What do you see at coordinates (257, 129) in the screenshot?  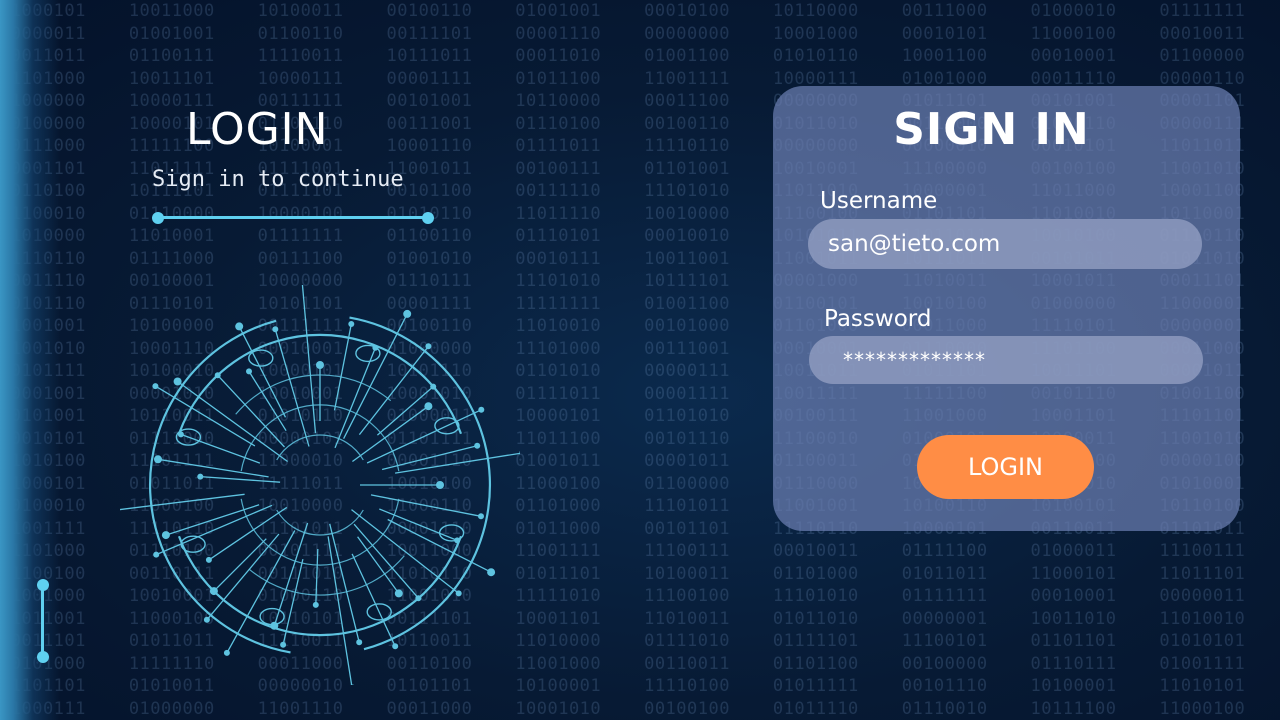 I see `login-heading: LOGIN` at bounding box center [257, 129].